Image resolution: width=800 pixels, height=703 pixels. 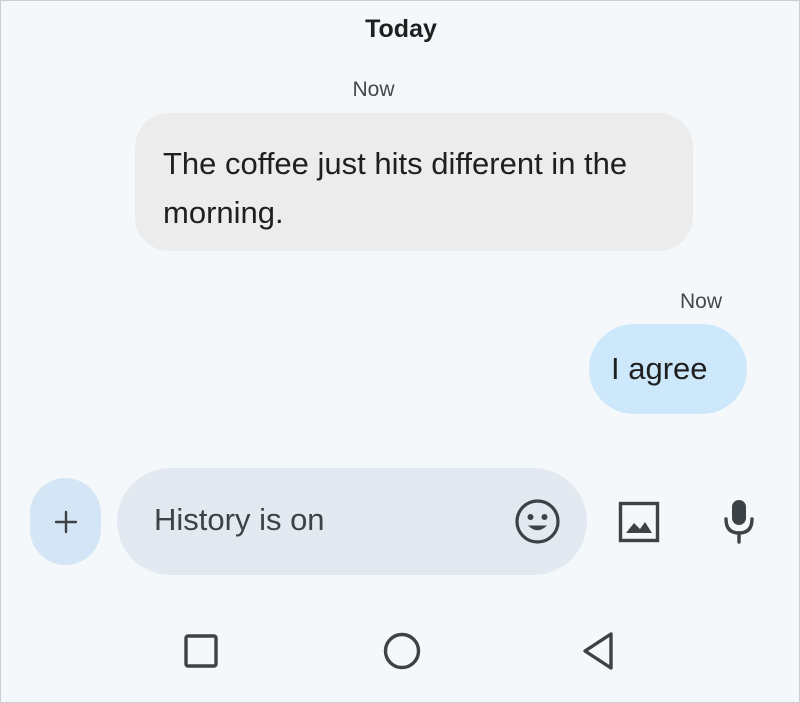 I want to click on emoji-icon, so click(x=537, y=521).